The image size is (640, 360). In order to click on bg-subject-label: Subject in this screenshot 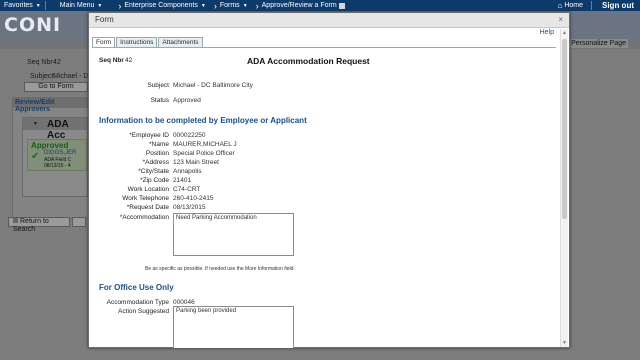, I will do `click(42, 76)`.